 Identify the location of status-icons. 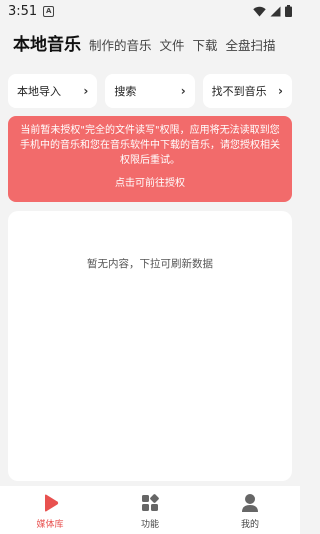
(272, 11).